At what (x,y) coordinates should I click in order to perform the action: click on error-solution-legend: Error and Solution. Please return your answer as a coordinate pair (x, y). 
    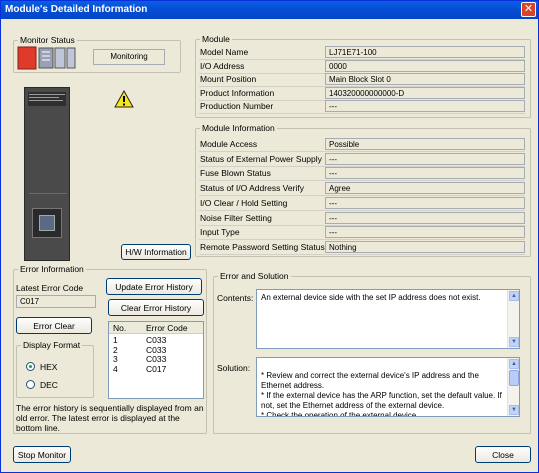
    Looking at the image, I should click on (254, 276).